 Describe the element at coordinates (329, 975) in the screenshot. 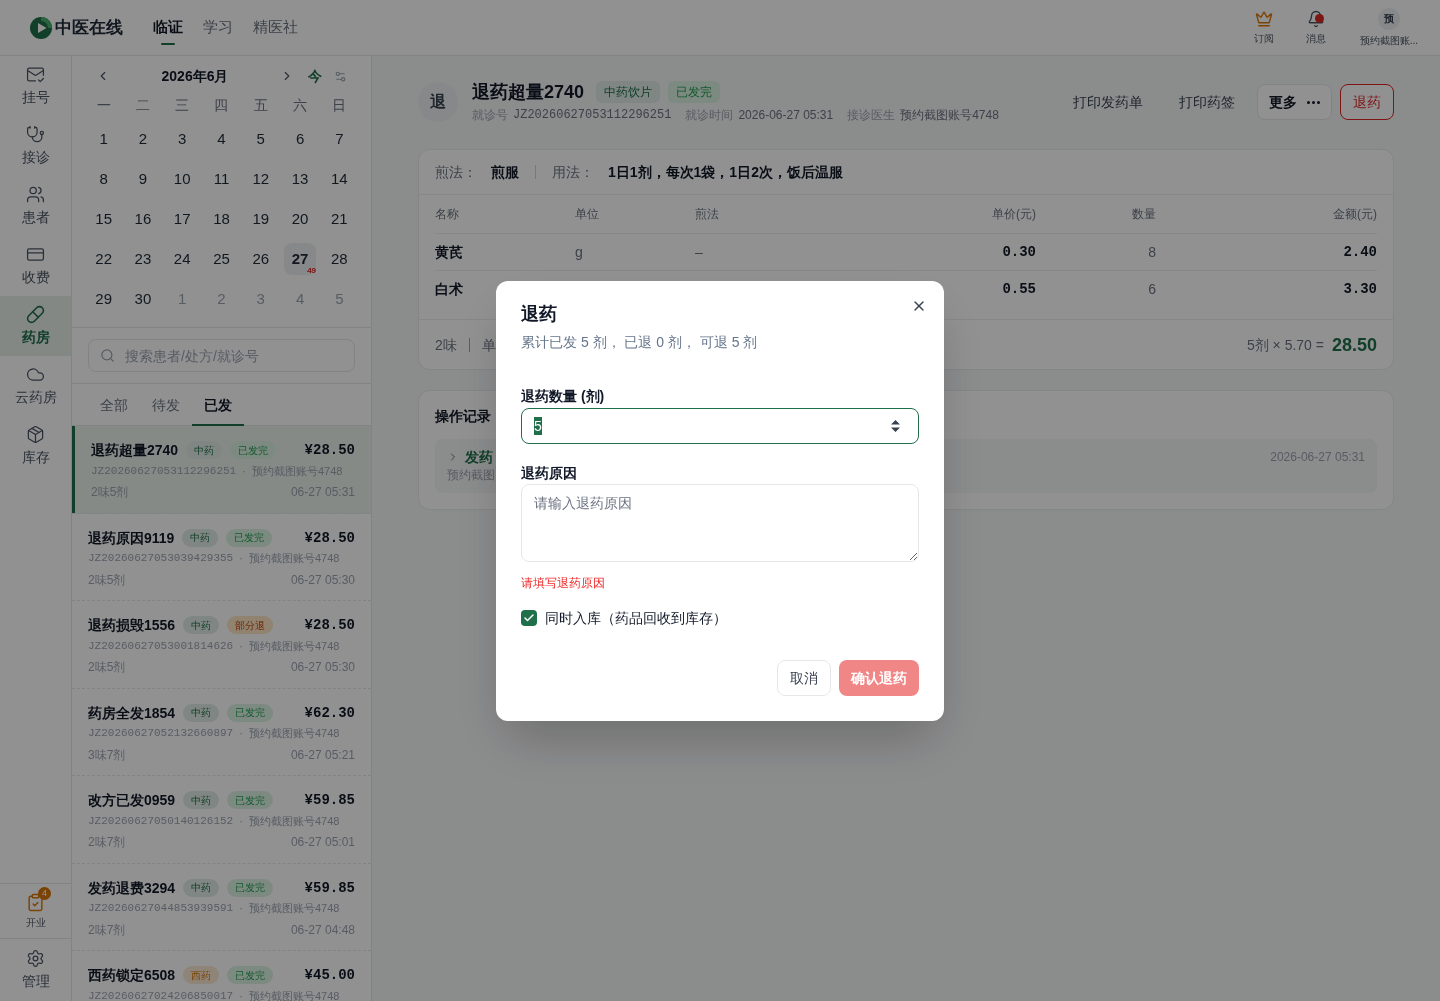

I see `order-price: ¥45.00` at that location.